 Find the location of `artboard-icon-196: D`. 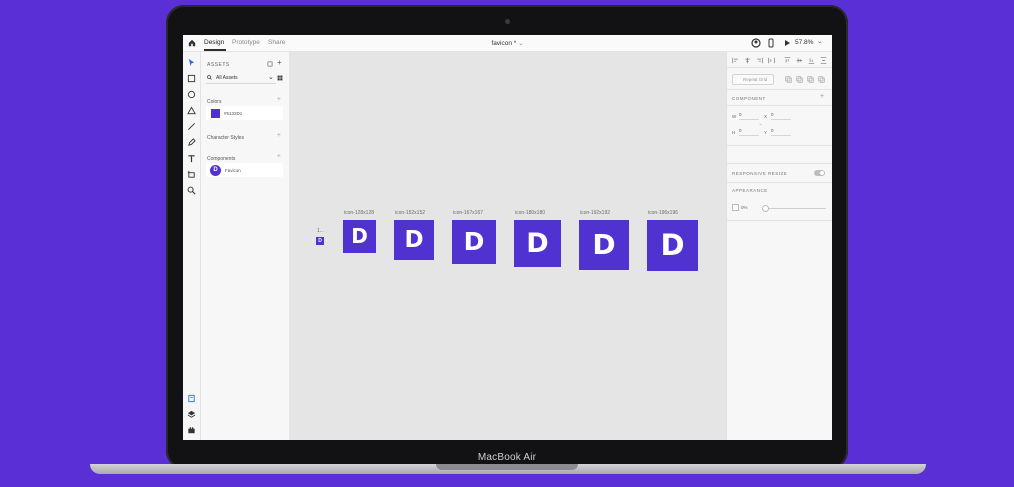

artboard-icon-196: D is located at coordinates (672, 245).